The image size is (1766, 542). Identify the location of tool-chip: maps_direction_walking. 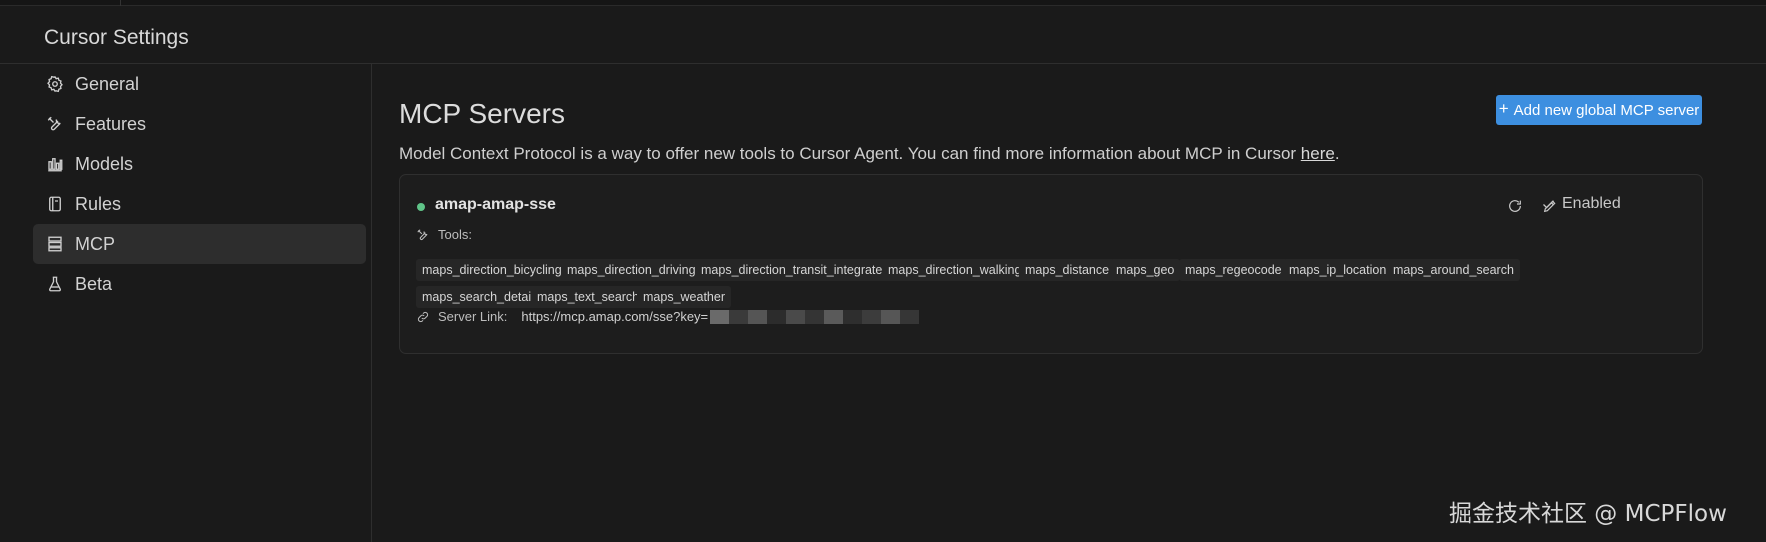
(955, 270).